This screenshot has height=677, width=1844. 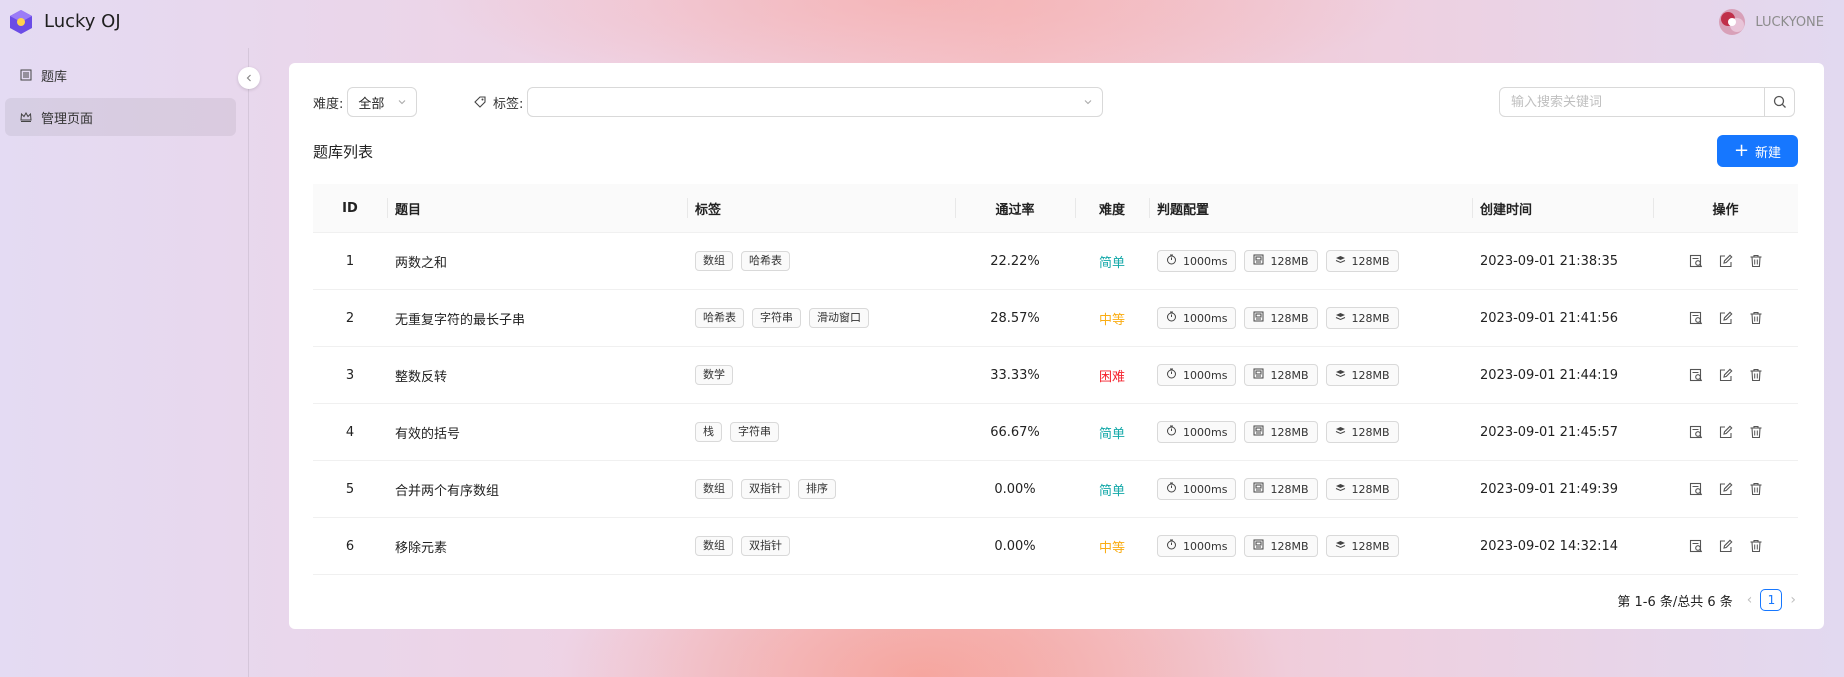 What do you see at coordinates (708, 432) in the screenshot?
I see `tag-badge: 栈` at bounding box center [708, 432].